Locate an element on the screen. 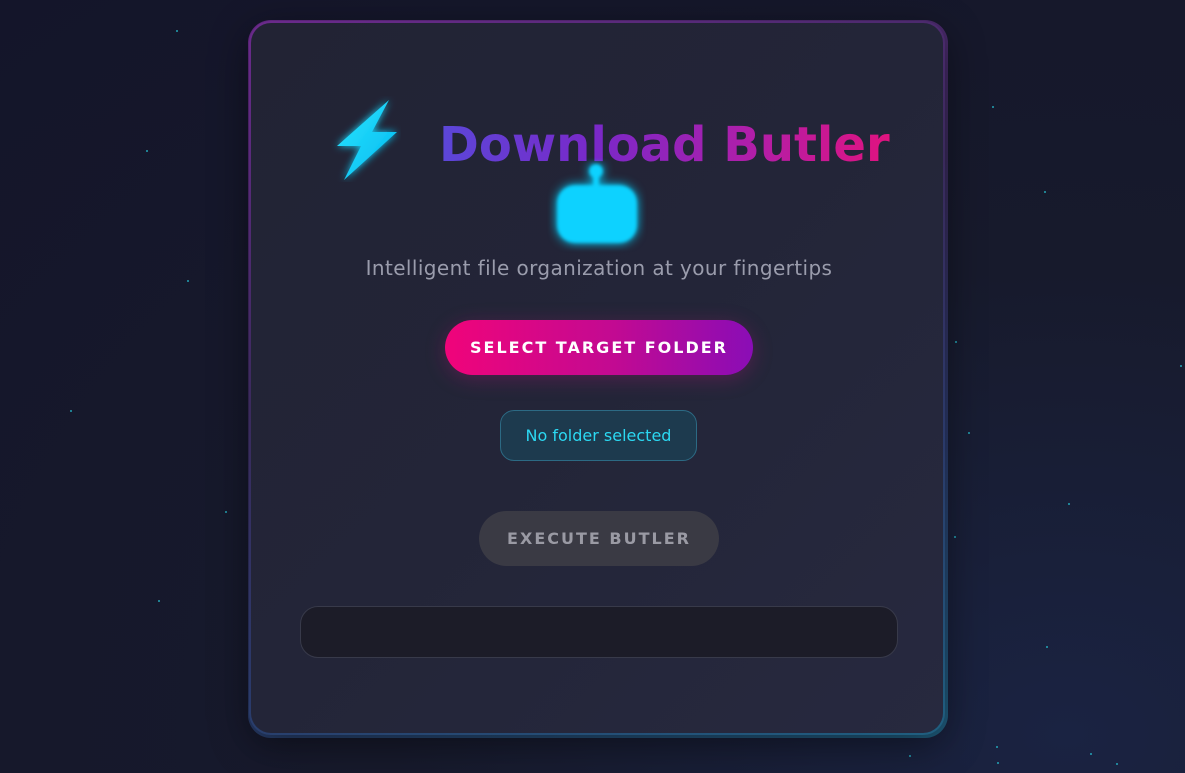 This screenshot has width=1185, height=773. folder-status-badge: No folder selected is located at coordinates (598, 435).